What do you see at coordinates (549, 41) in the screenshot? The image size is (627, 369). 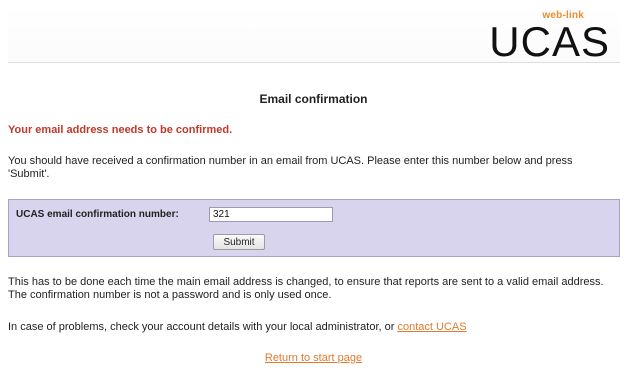 I see `logo-ucas-text: UCAS` at bounding box center [549, 41].